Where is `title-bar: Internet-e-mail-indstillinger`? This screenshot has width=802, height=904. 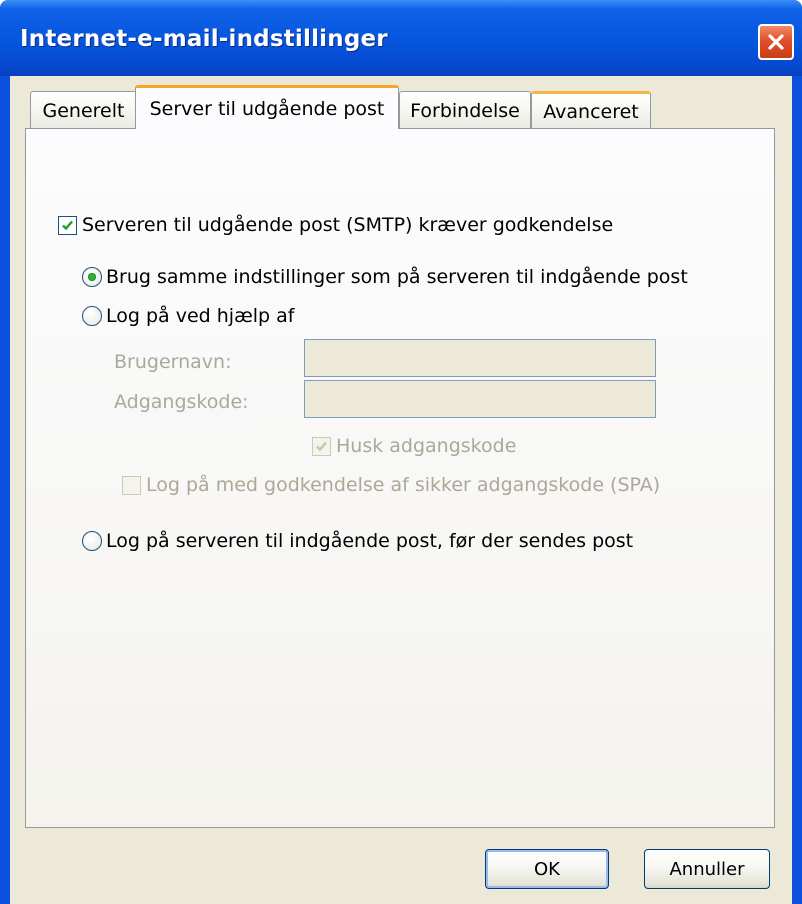 title-bar: Internet-e-mail-indstillinger is located at coordinates (401, 38).